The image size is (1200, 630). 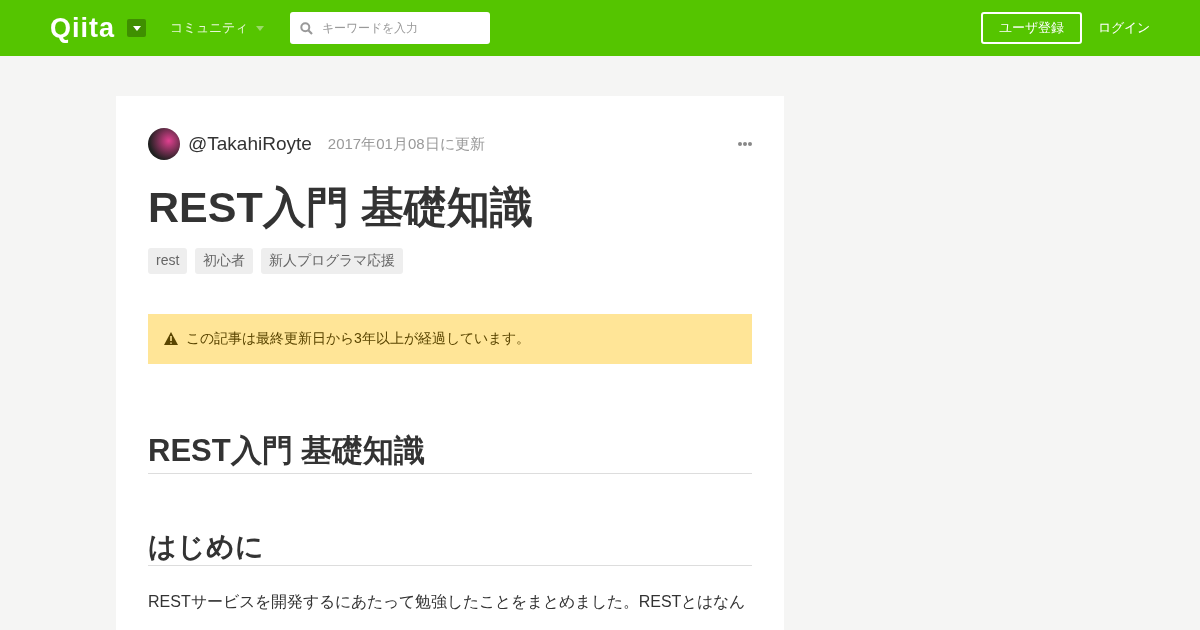 I want to click on author-name: @TakahiRoyte, so click(x=250, y=144).